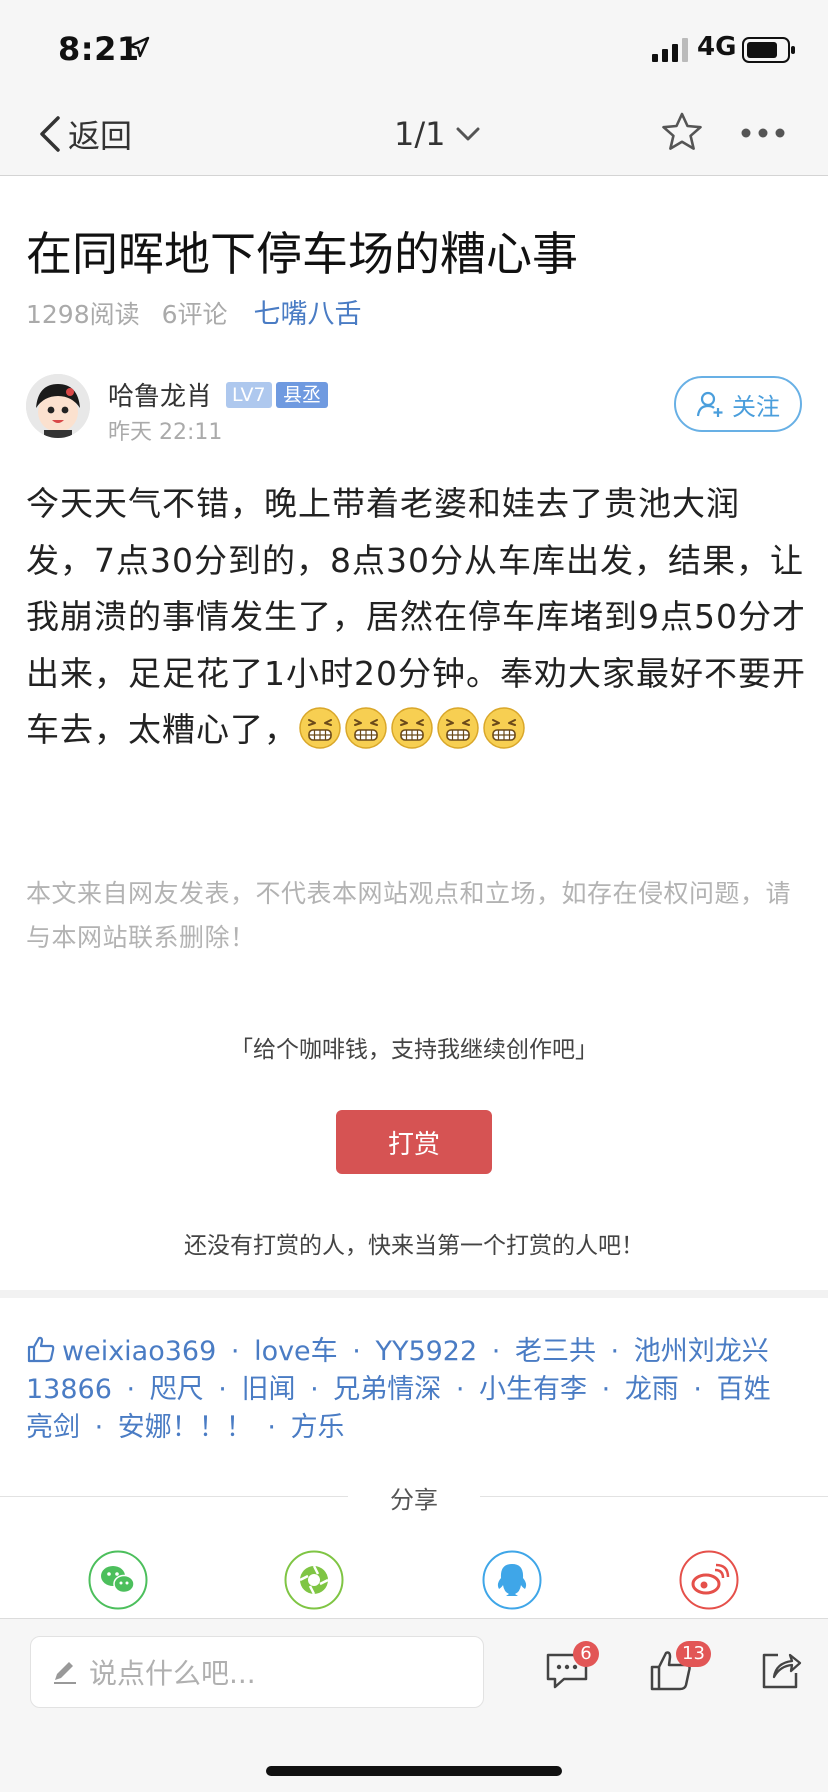 Image resolution: width=828 pixels, height=1792 pixels. I want to click on navigation-bar: 返回 1/1, so click(414, 136).